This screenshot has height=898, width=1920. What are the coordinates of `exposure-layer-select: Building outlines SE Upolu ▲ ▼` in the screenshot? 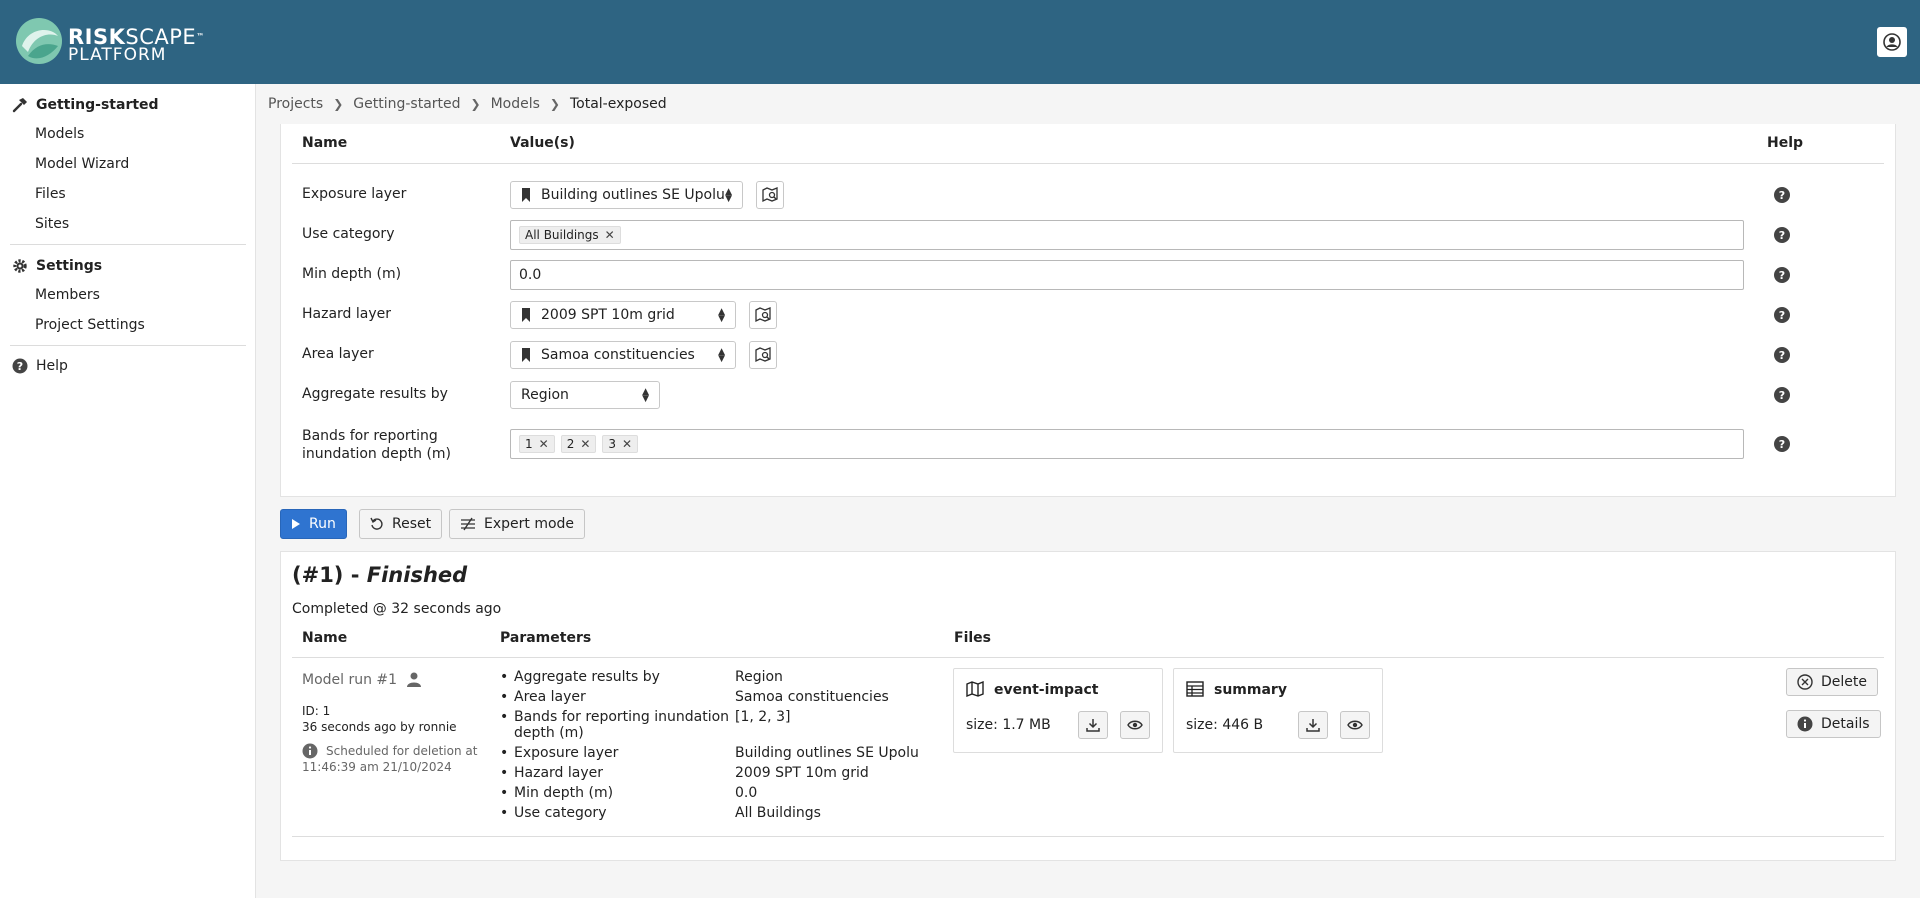 It's located at (626, 195).